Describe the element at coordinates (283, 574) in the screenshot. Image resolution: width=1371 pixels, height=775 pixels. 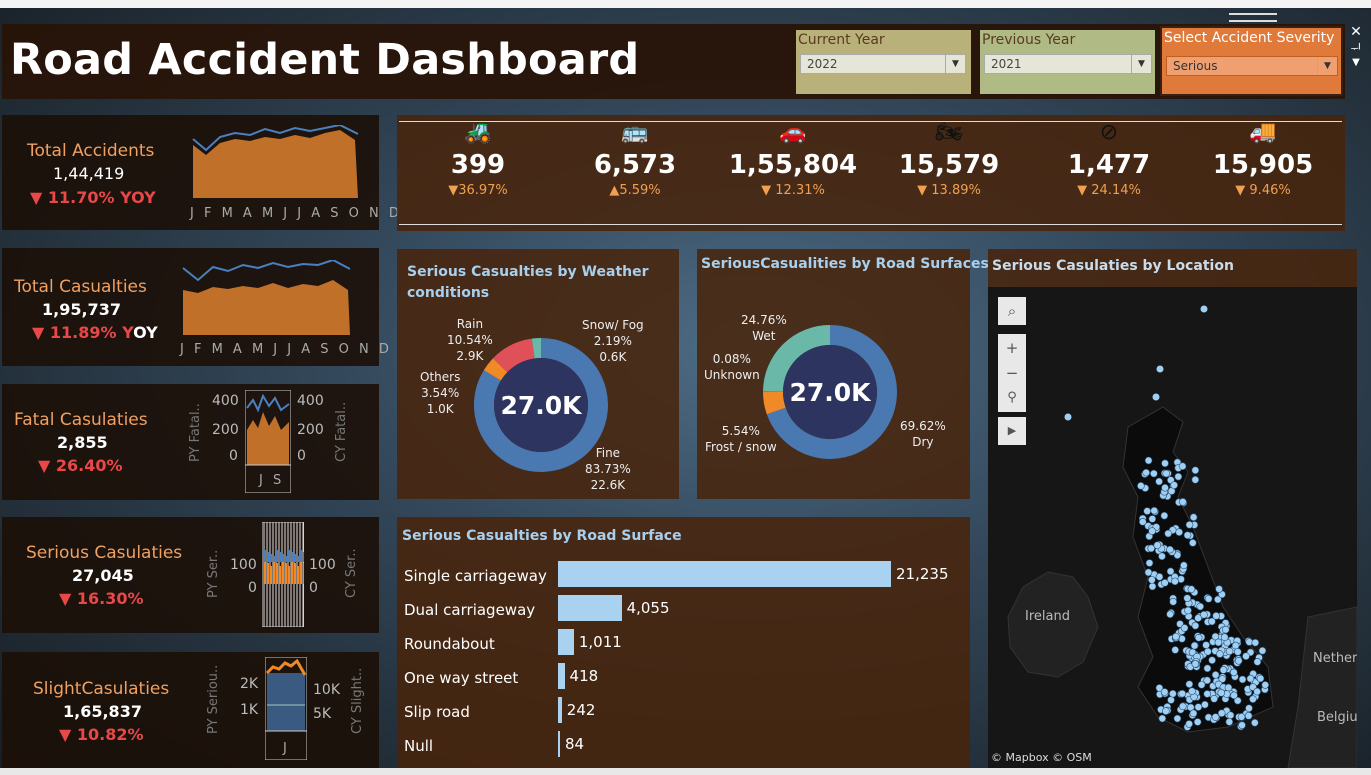
I see `serious-mini-chart` at that location.